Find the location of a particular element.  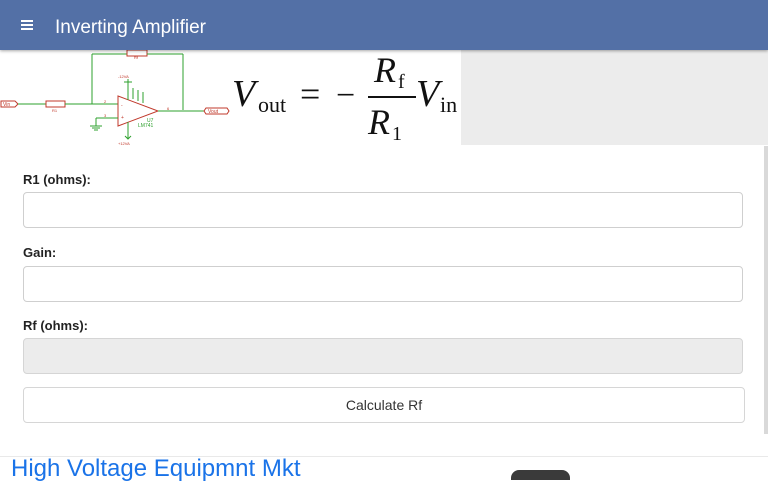

ad-link: High Voltage Equipmnt Mkt is located at coordinates (156, 469).